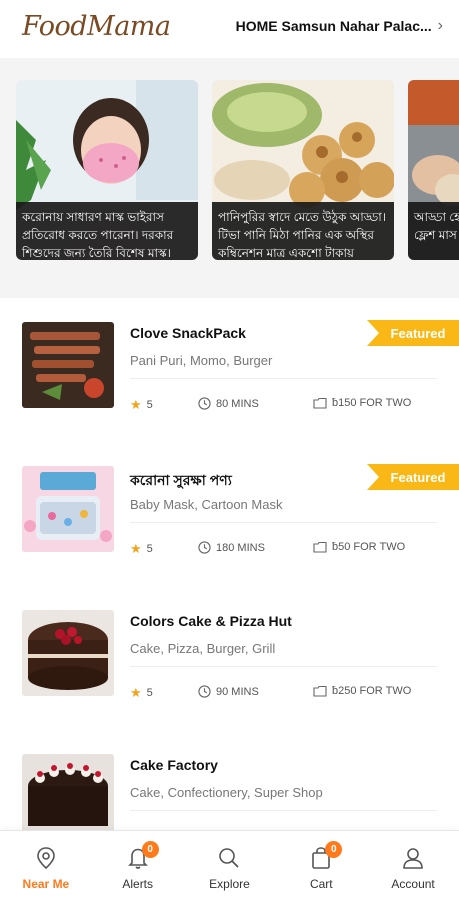  Describe the element at coordinates (46, 858) in the screenshot. I see `map-pin-icon` at that location.